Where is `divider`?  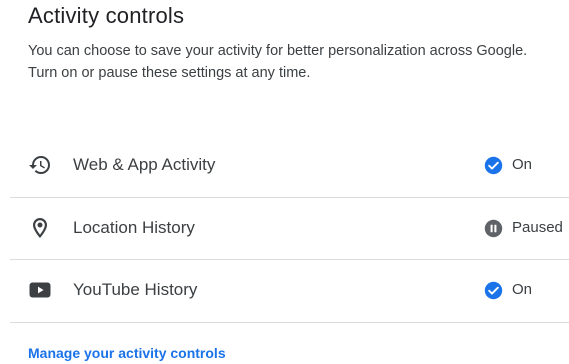
divider is located at coordinates (289, 322).